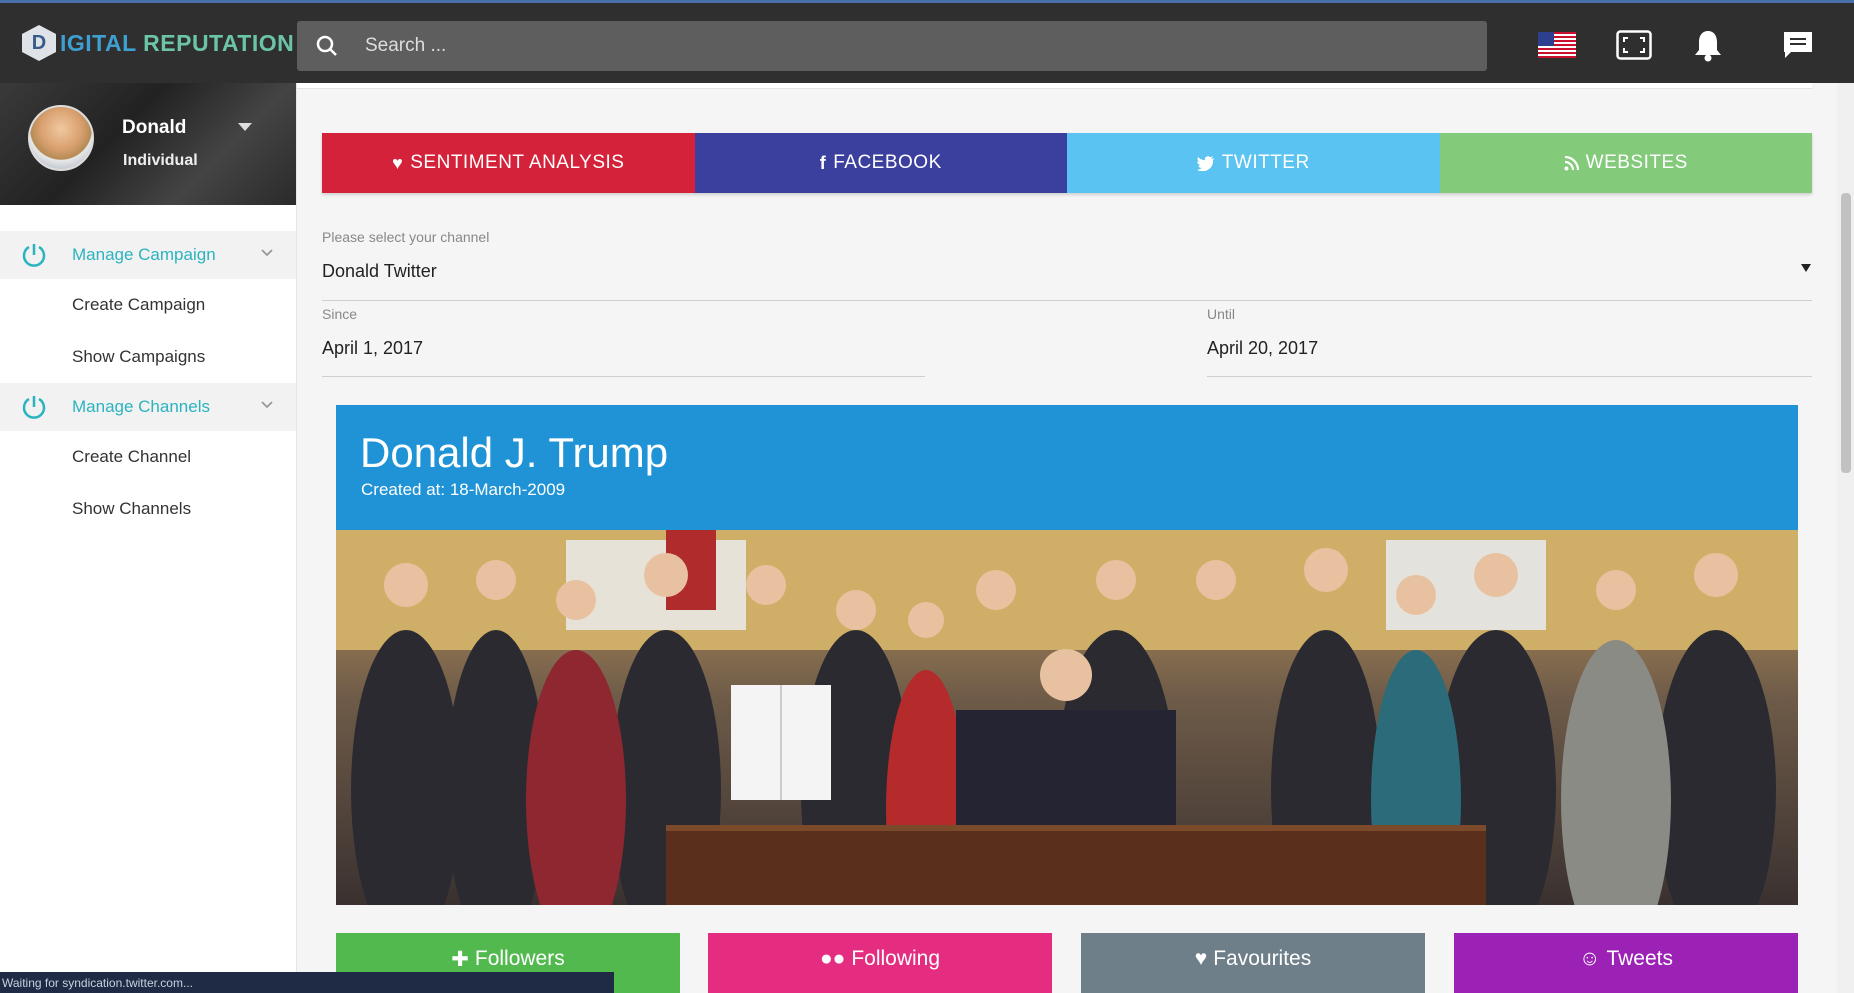  I want to click on users-plus-icon: ✚, so click(460, 959).